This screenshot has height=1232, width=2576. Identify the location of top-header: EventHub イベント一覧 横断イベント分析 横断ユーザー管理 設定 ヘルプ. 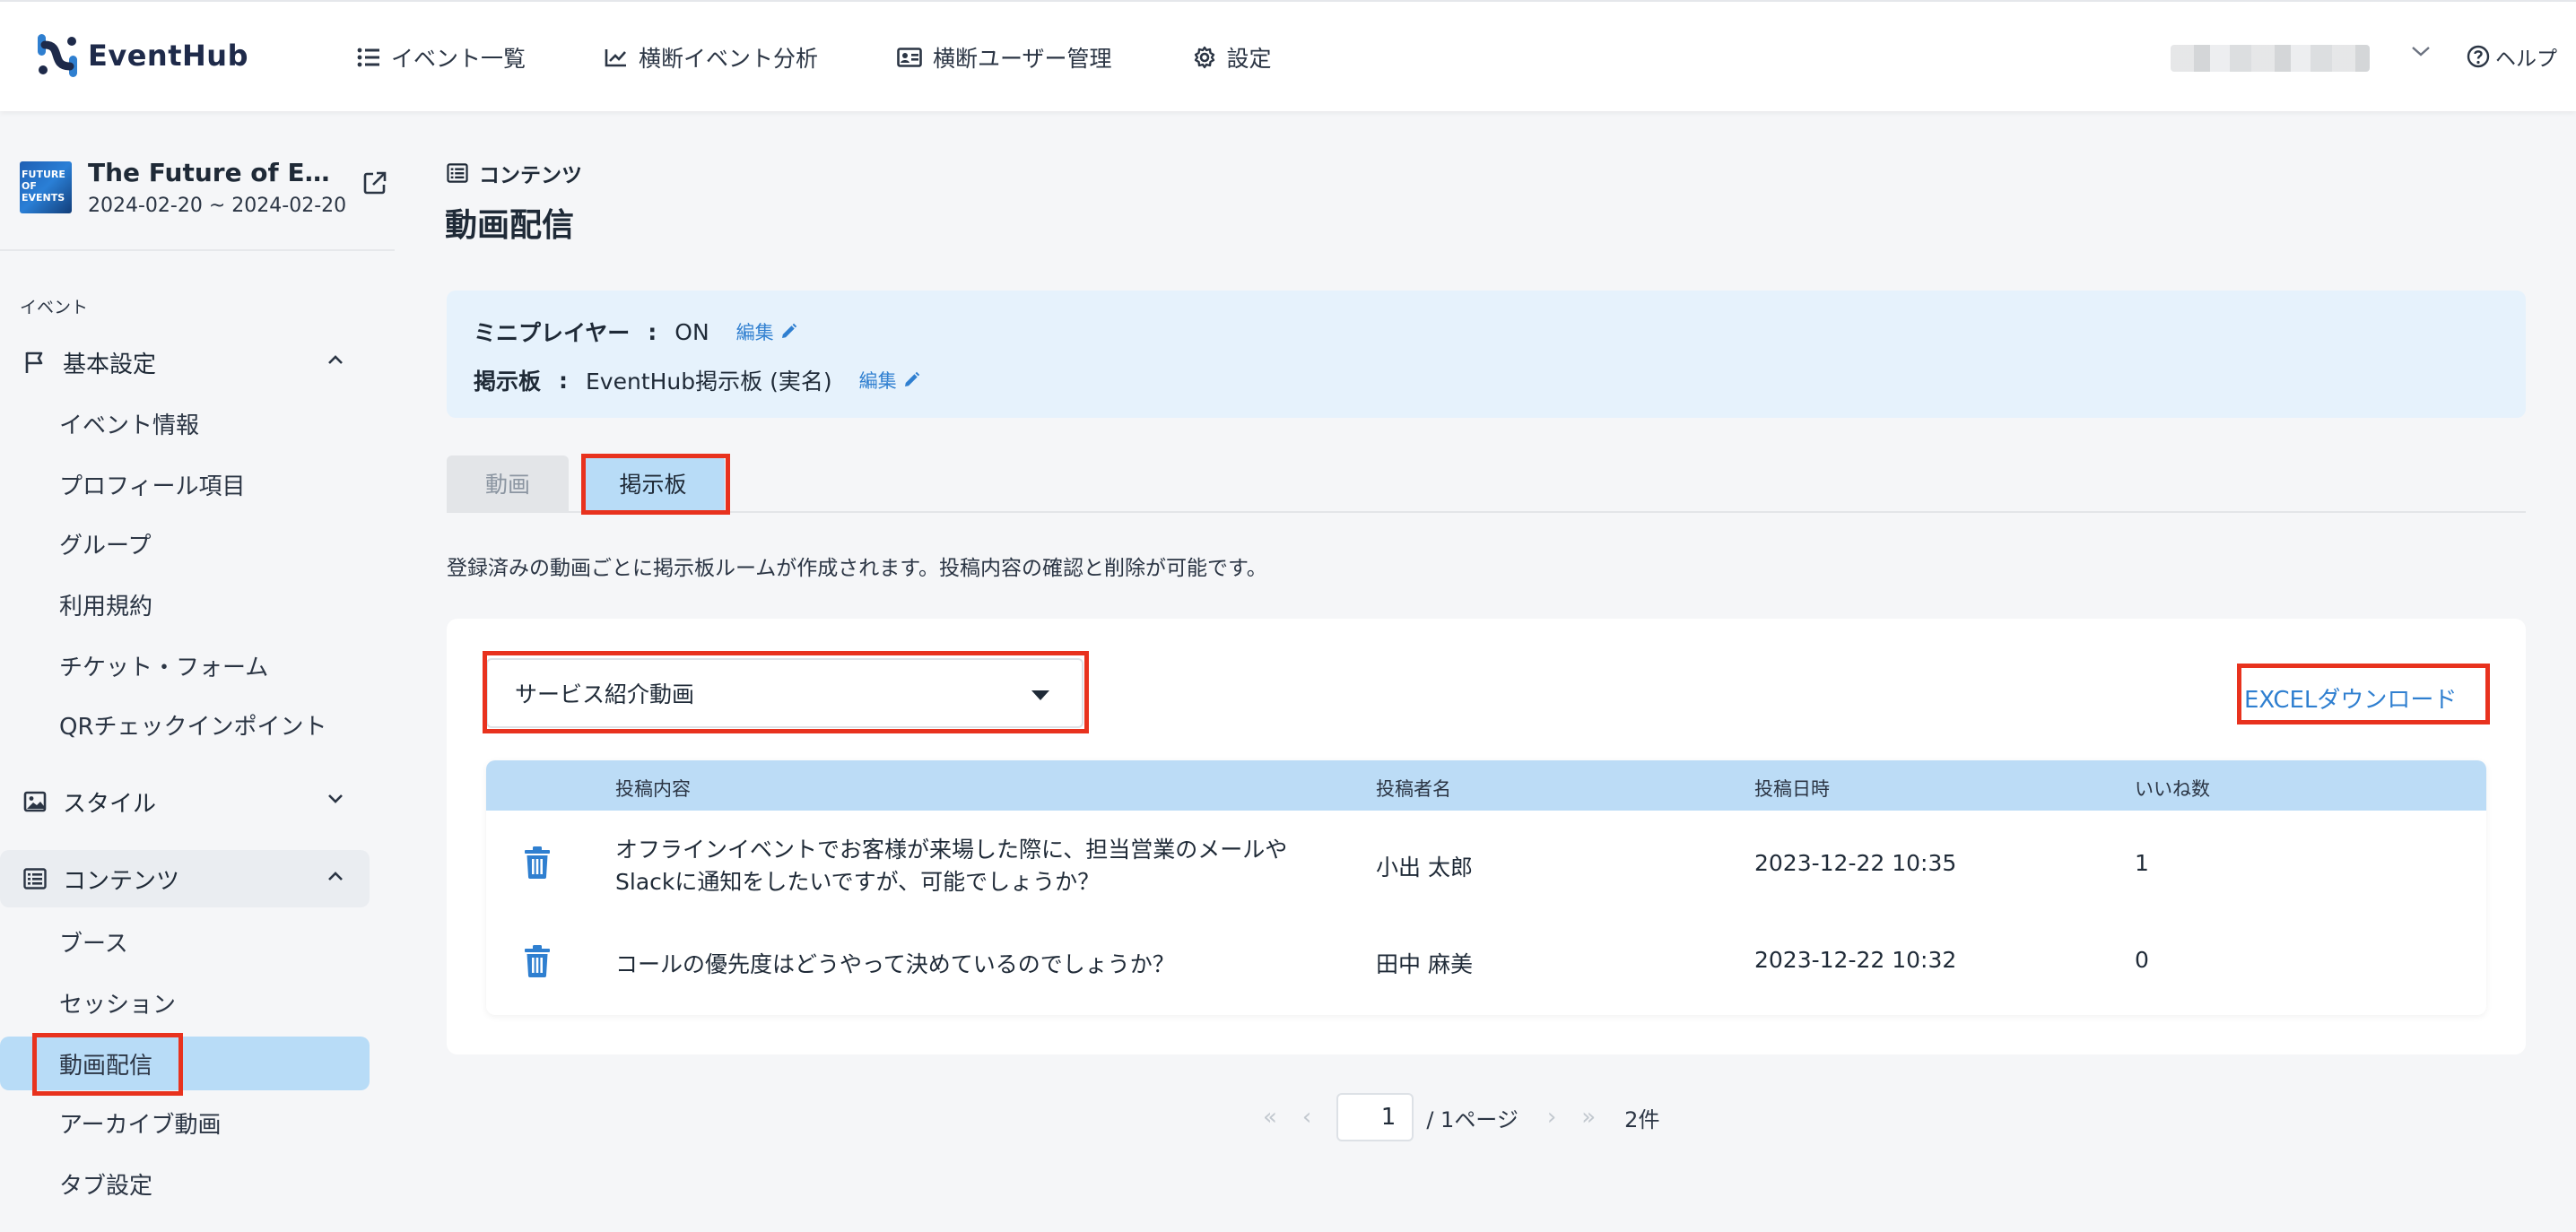
(1288, 55).